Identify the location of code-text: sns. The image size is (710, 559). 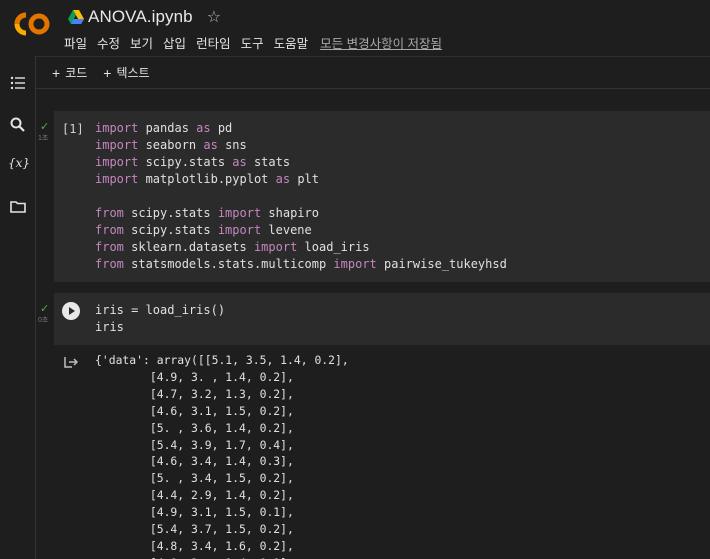
(232, 145).